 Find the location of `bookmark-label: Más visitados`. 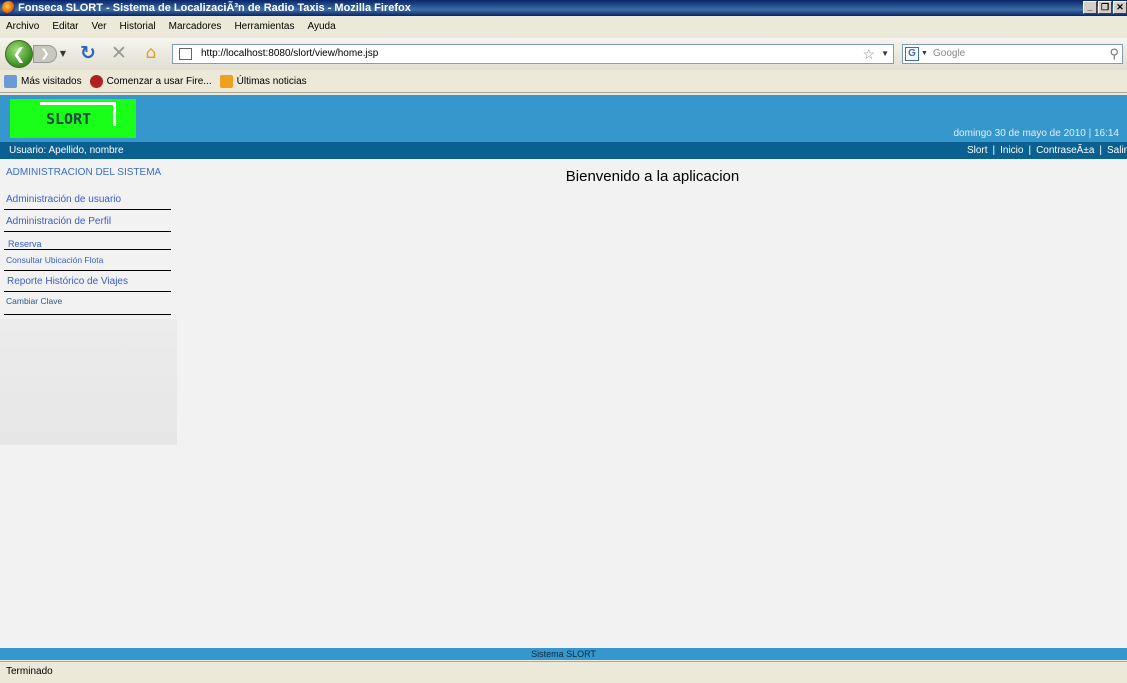

bookmark-label: Más visitados is located at coordinates (51, 81).